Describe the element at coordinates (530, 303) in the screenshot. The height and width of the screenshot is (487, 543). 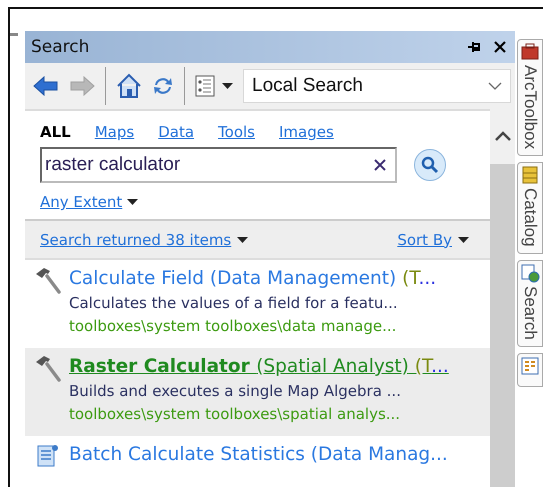
I see `side-tab: Search` at that location.